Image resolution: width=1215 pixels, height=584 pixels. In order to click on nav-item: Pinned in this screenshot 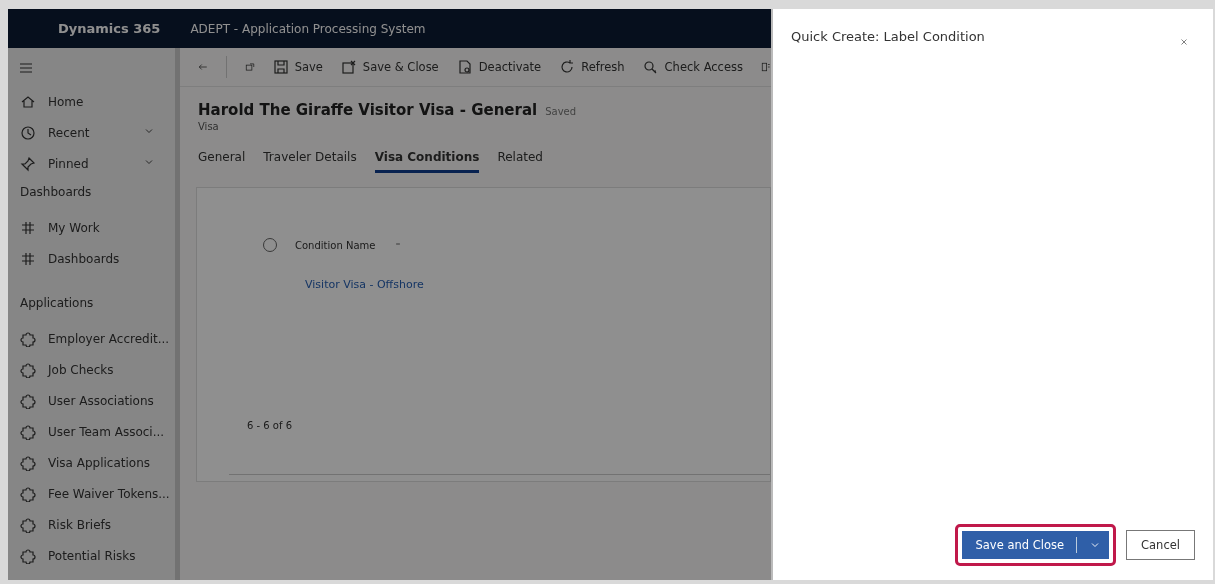, I will do `click(68, 163)`.